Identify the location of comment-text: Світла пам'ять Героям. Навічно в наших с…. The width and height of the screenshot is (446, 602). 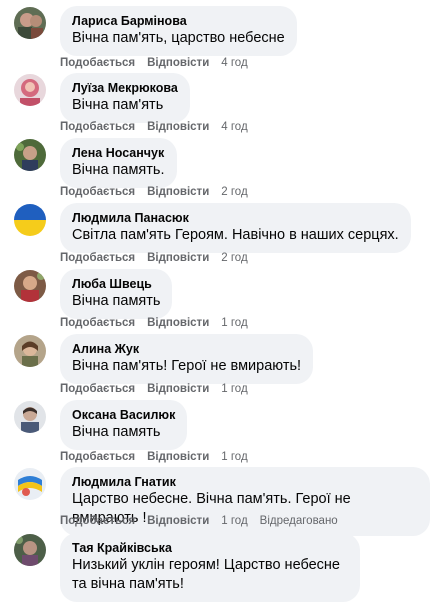
(235, 235).